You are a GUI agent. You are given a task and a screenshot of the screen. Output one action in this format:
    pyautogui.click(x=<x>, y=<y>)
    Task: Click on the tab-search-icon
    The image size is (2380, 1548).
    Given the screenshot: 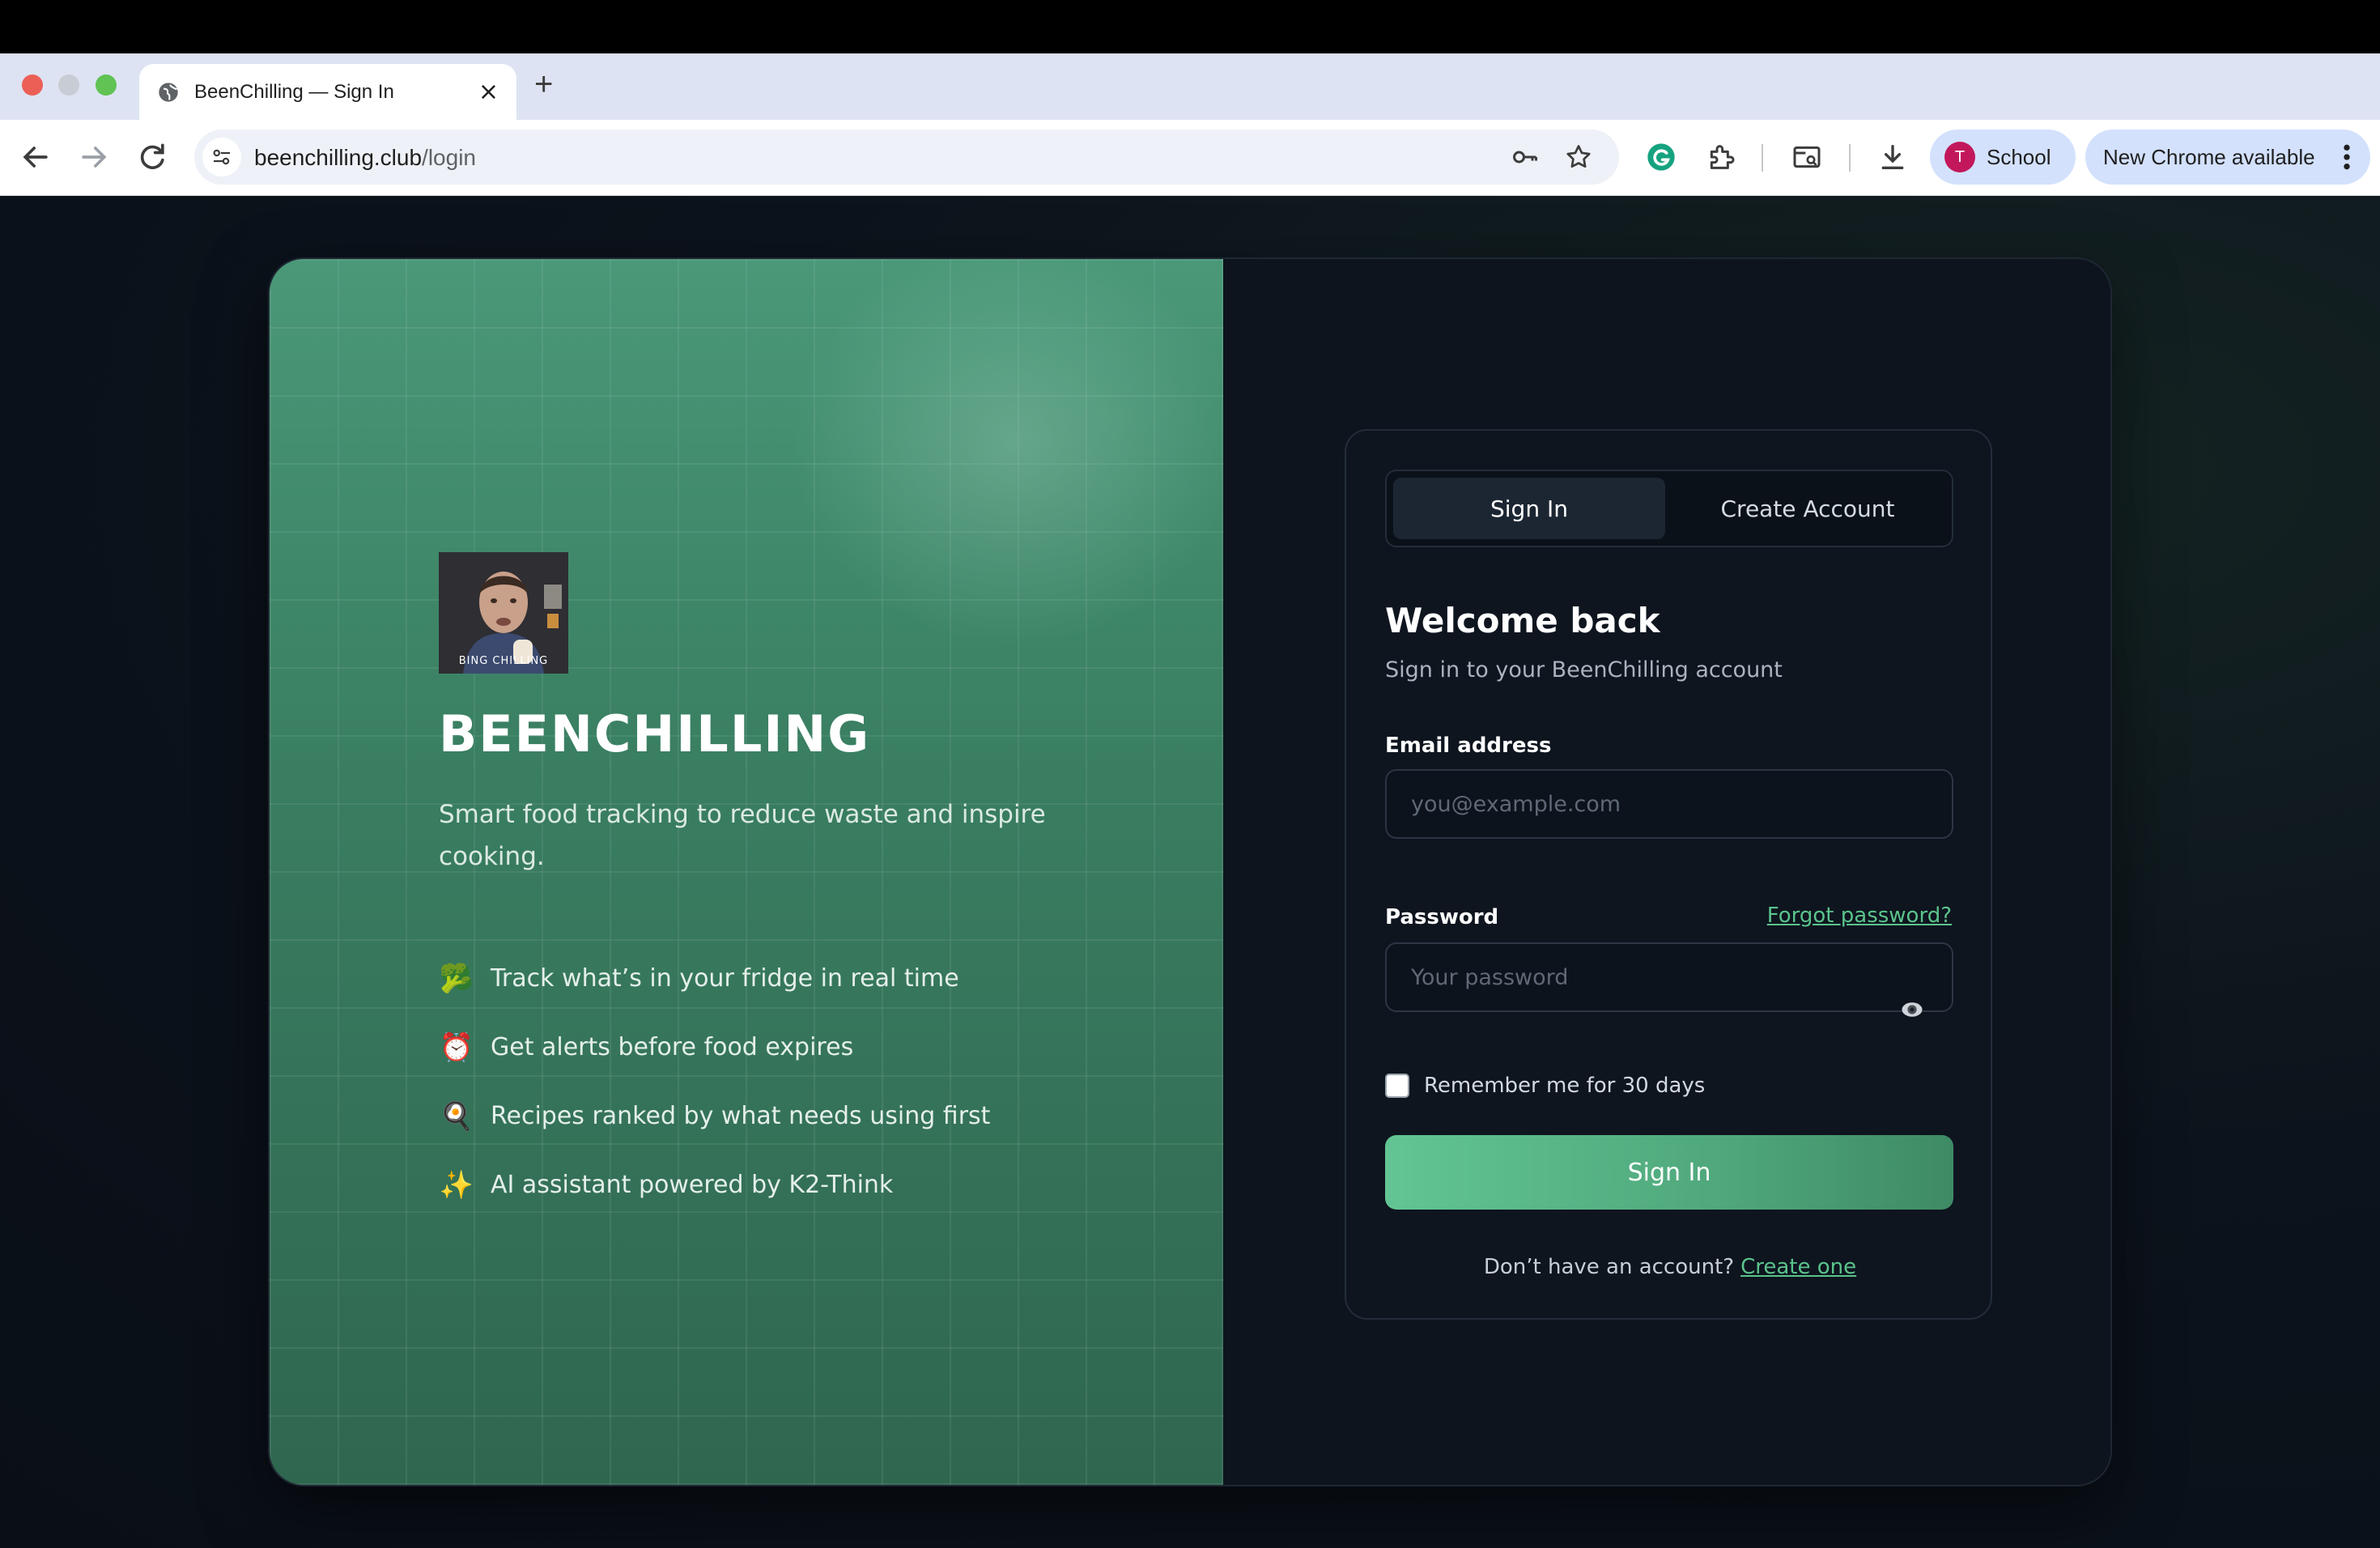 What is the action you would take?
    pyautogui.click(x=1807, y=157)
    